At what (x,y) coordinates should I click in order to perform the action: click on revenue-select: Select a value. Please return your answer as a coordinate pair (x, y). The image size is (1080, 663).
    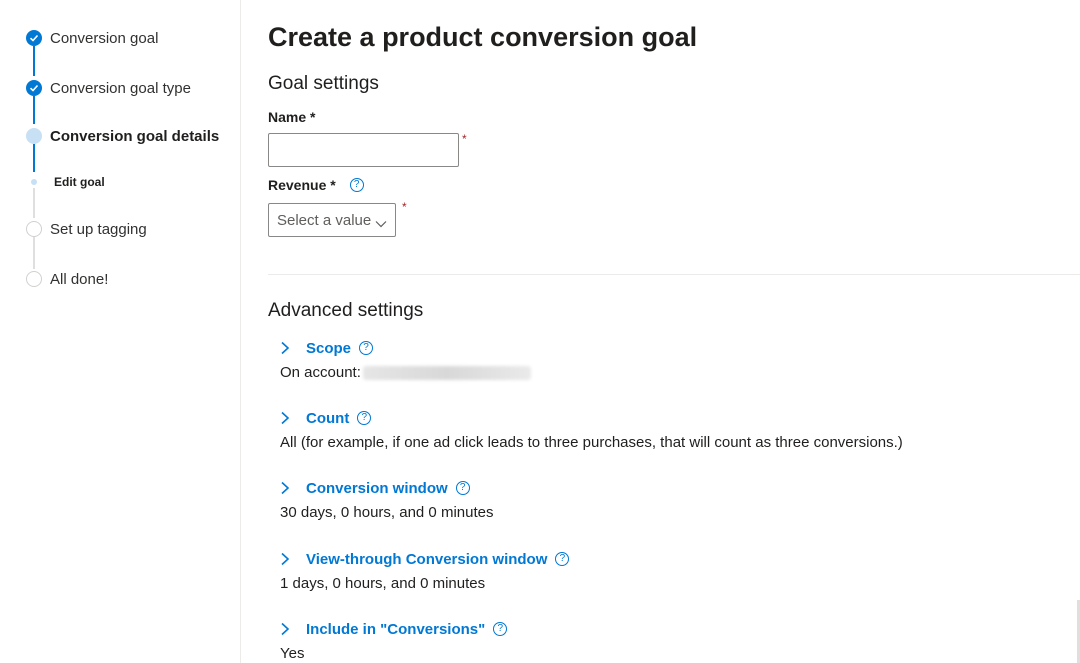
    Looking at the image, I should click on (332, 220).